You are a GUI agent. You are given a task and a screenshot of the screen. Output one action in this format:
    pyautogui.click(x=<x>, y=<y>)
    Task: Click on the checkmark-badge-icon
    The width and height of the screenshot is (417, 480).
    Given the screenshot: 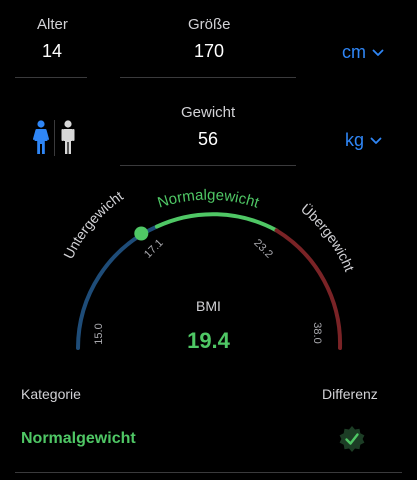 What is the action you would take?
    pyautogui.click(x=352, y=439)
    